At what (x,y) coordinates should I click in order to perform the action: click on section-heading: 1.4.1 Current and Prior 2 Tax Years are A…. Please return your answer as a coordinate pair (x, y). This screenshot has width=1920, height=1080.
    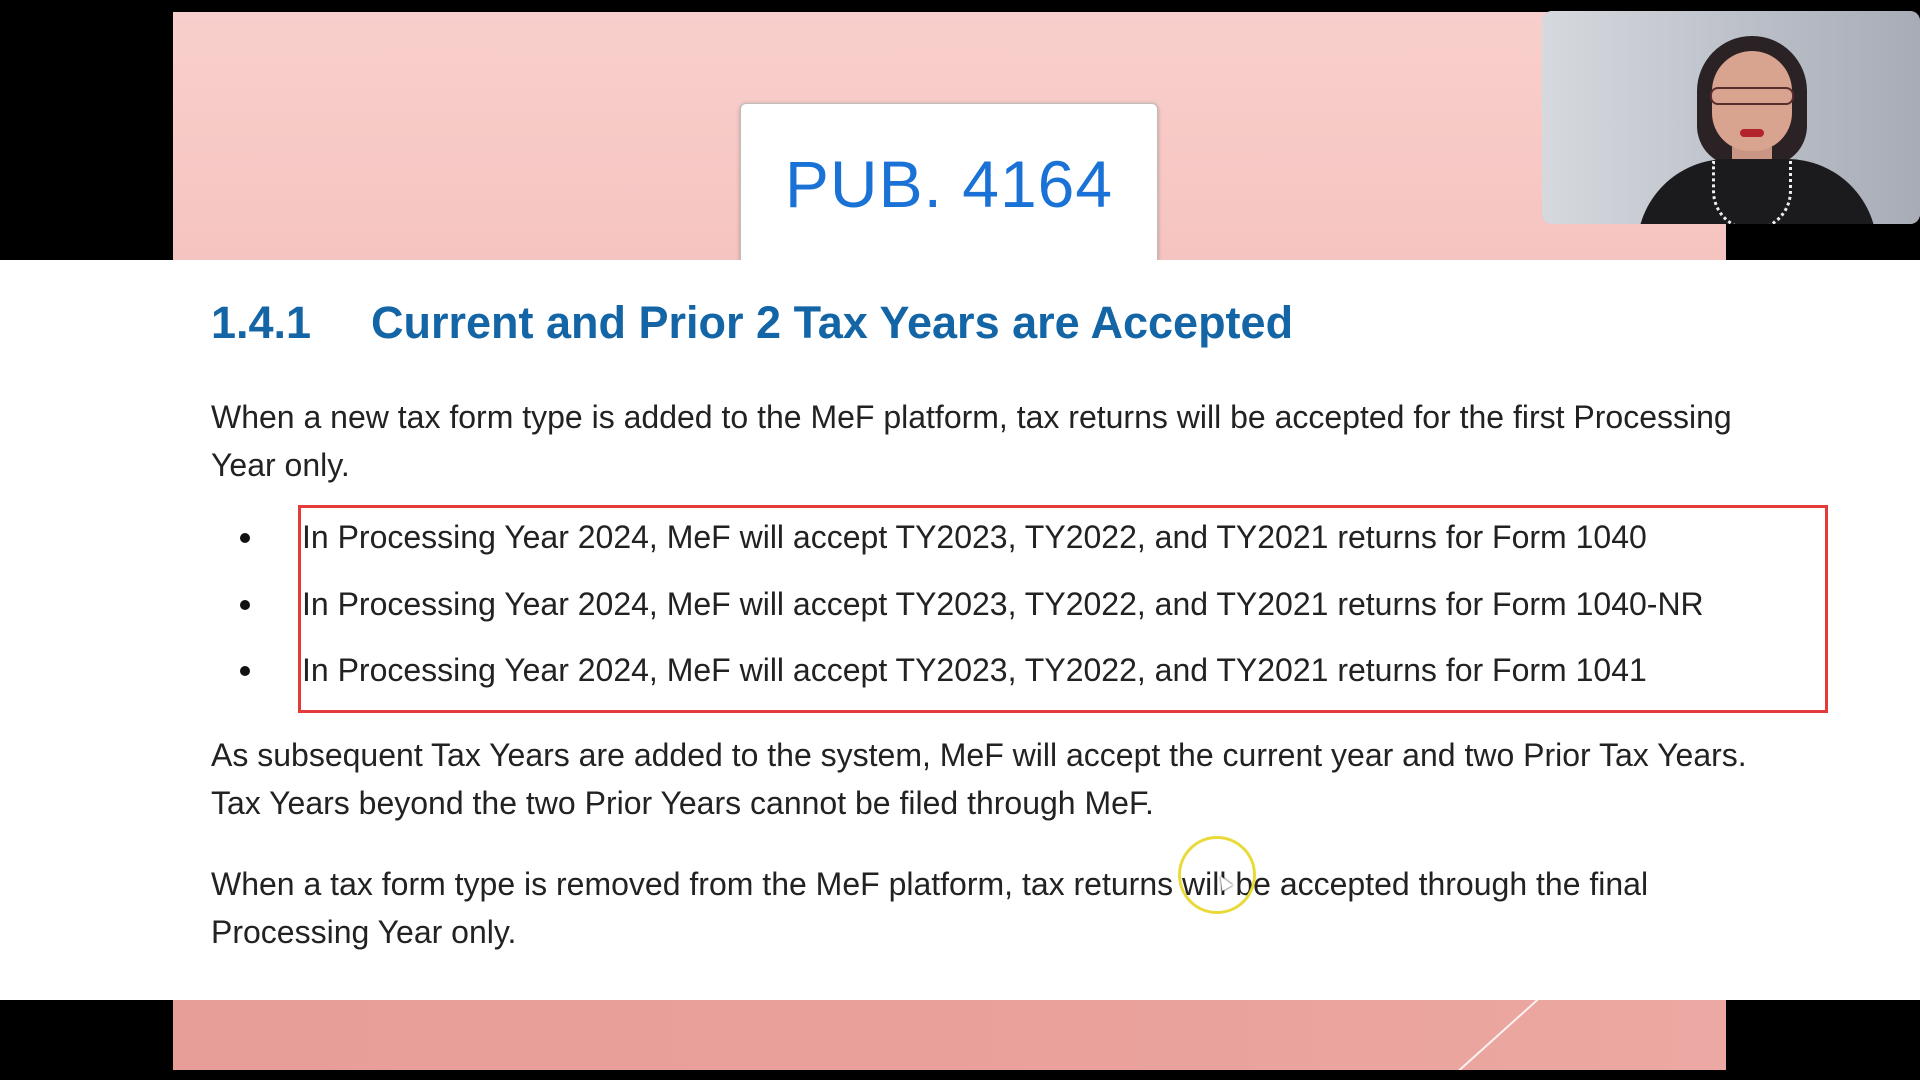
    Looking at the image, I should click on (752, 323).